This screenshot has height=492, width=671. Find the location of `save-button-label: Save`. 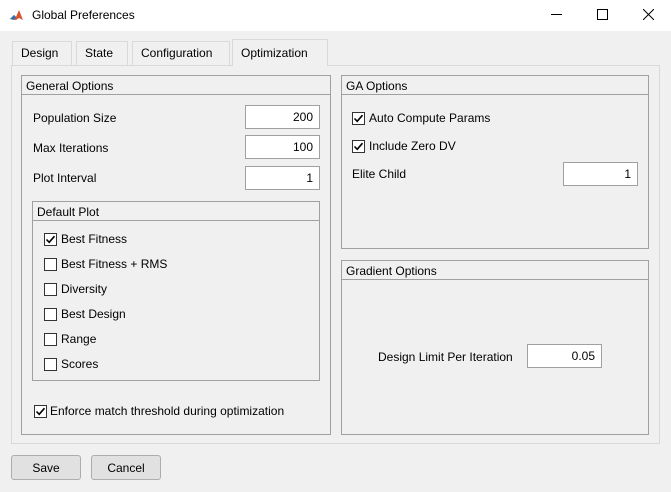

save-button-label: Save is located at coordinates (46, 467).